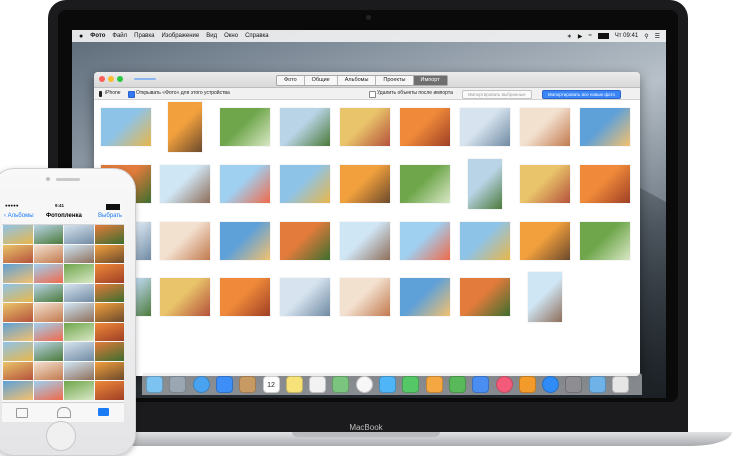 The image size is (732, 456). Describe the element at coordinates (19, 216) in the screenshot. I see `back-button: ‹ Альбомы` at that location.